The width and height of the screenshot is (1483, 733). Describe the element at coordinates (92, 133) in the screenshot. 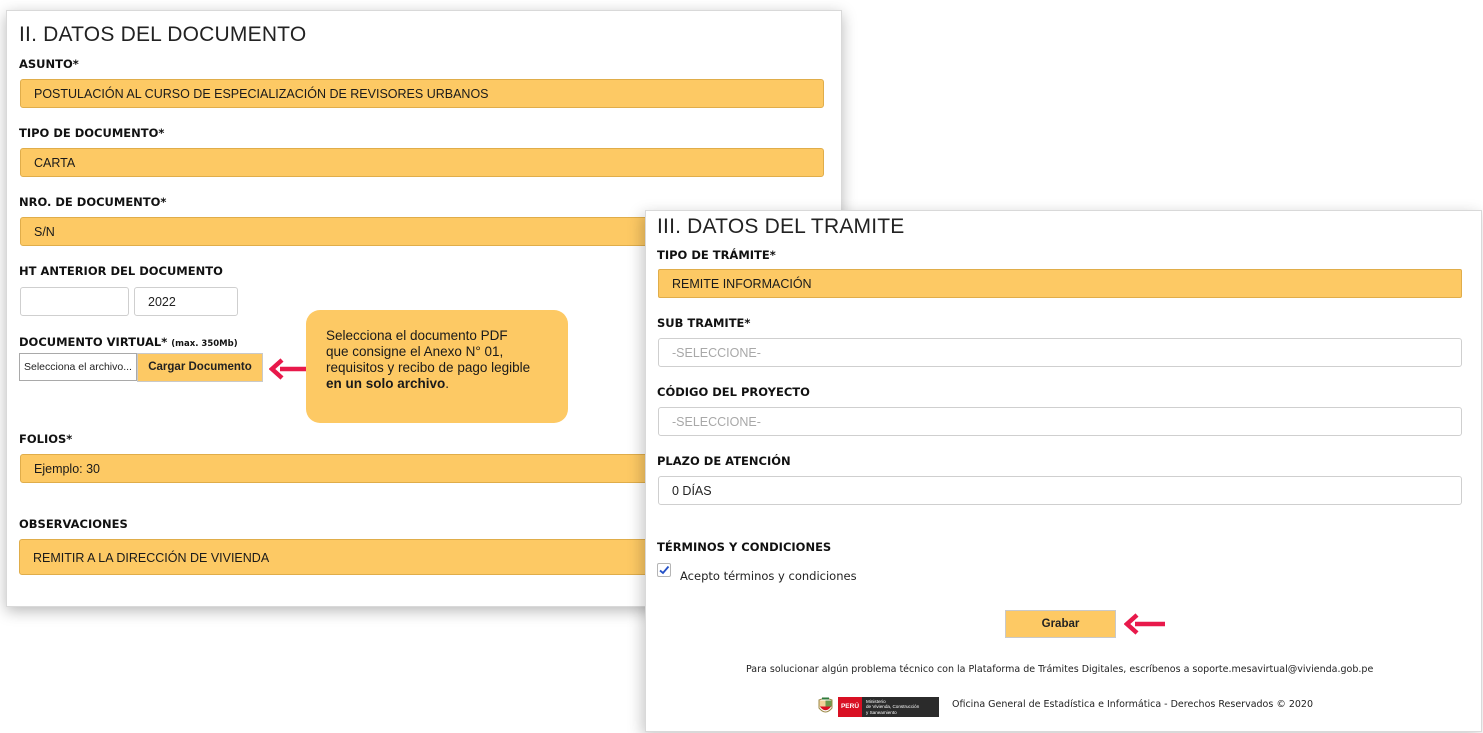

I see `tipo-documento-label: TIPO DE DOCUMENTO*` at that location.